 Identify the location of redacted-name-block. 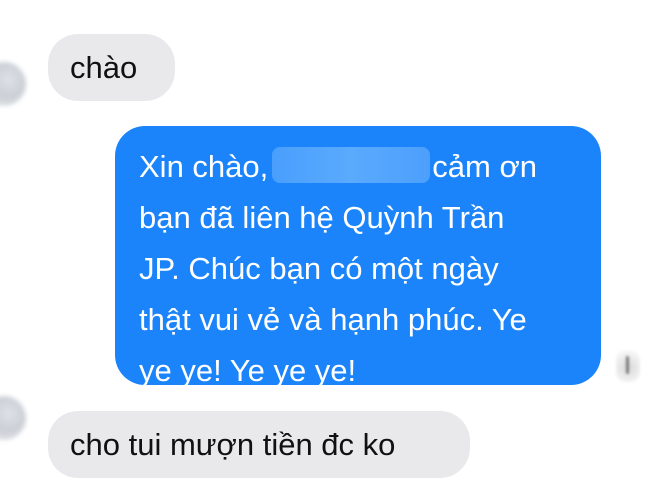
(351, 165).